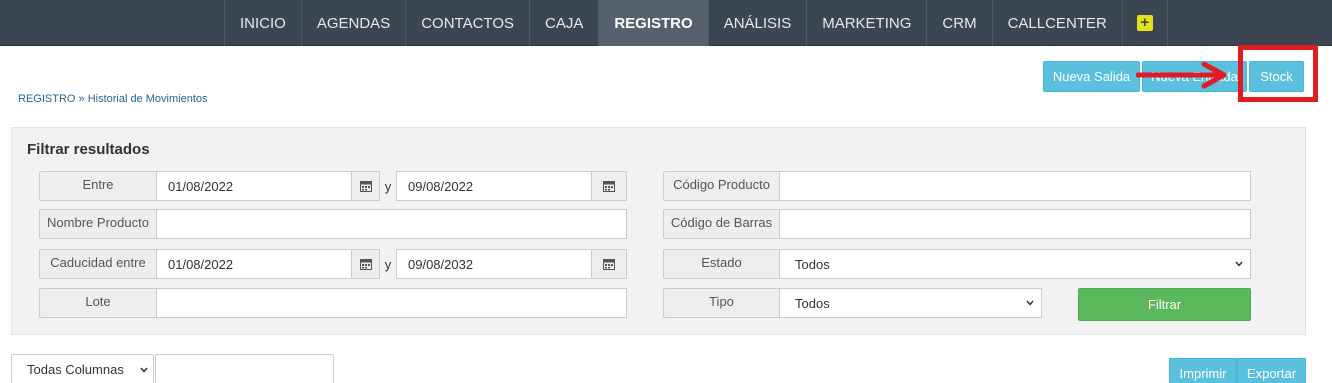  Describe the element at coordinates (262, 23) in the screenshot. I see `nav-item-inicio: INICIO` at that location.